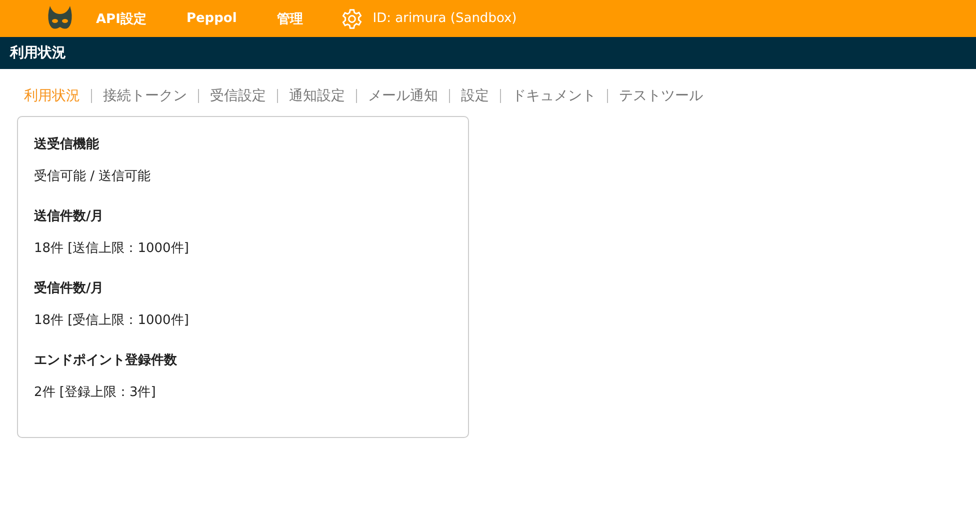 The height and width of the screenshot is (510, 976). Describe the element at coordinates (106, 360) in the screenshot. I see `field-label: エンドポイント登録件数` at that location.